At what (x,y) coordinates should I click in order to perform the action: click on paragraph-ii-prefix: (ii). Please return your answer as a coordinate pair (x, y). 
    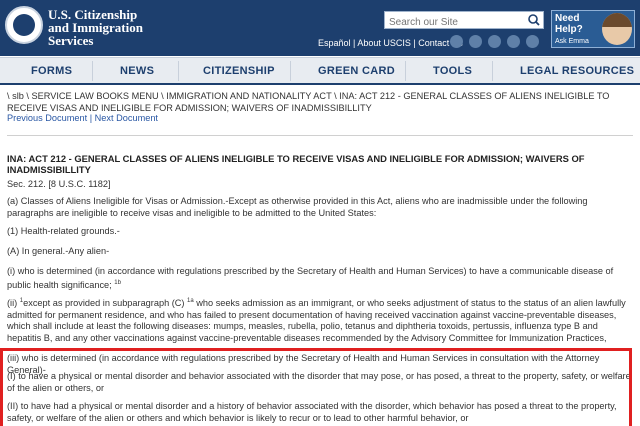
    Looking at the image, I should click on (13, 303).